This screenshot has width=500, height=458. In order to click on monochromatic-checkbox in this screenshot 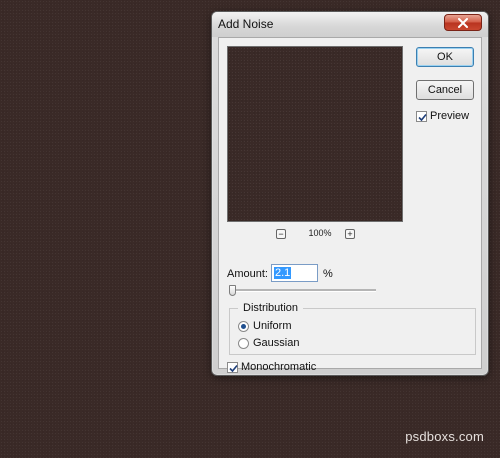, I will do `click(232, 367)`.